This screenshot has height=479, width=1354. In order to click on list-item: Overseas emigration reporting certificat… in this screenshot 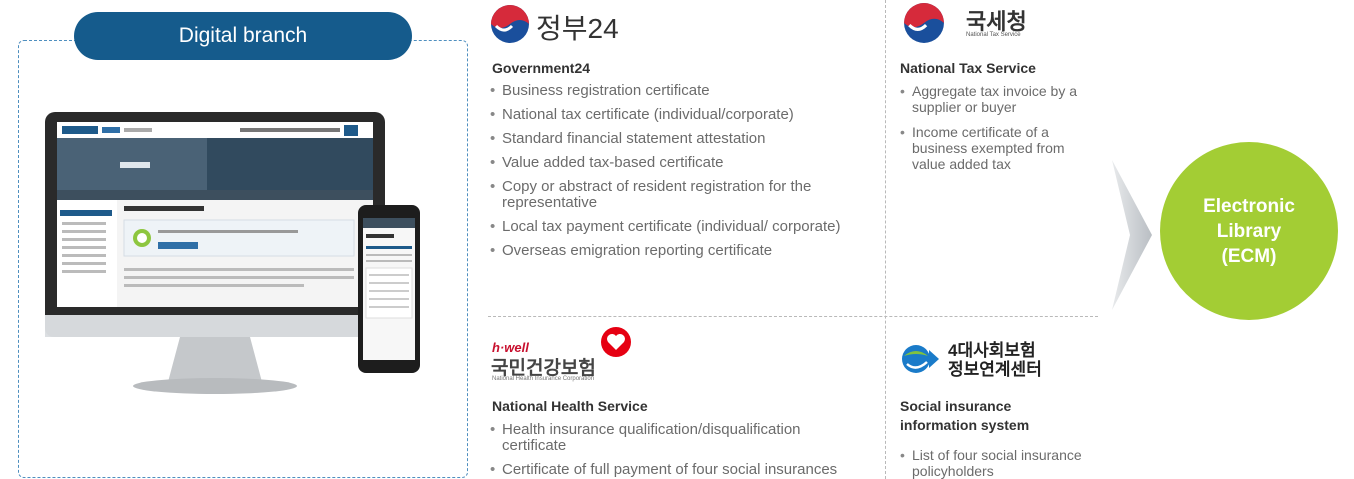, I will do `click(679, 251)`.